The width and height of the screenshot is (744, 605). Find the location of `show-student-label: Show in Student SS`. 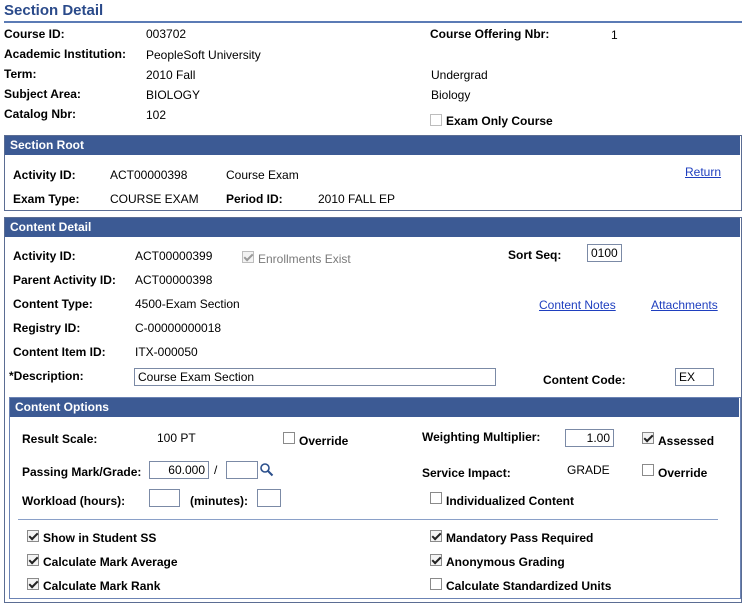

show-student-label: Show in Student SS is located at coordinates (100, 538).